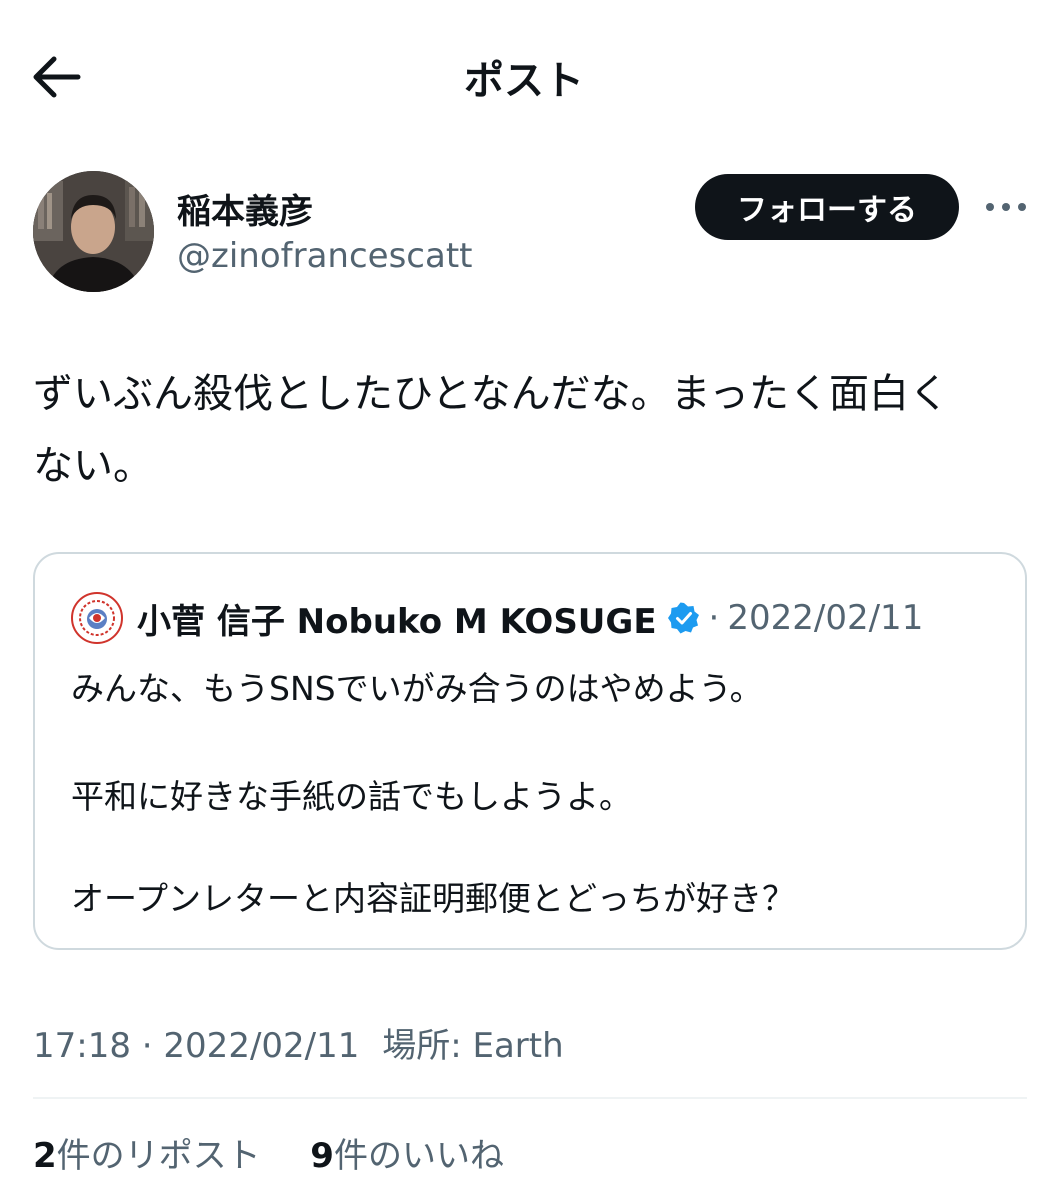 The image size is (1048, 1200). What do you see at coordinates (397, 618) in the screenshot?
I see `quote-author-name: 小菅 信子 Nobuko M KOSUGE` at bounding box center [397, 618].